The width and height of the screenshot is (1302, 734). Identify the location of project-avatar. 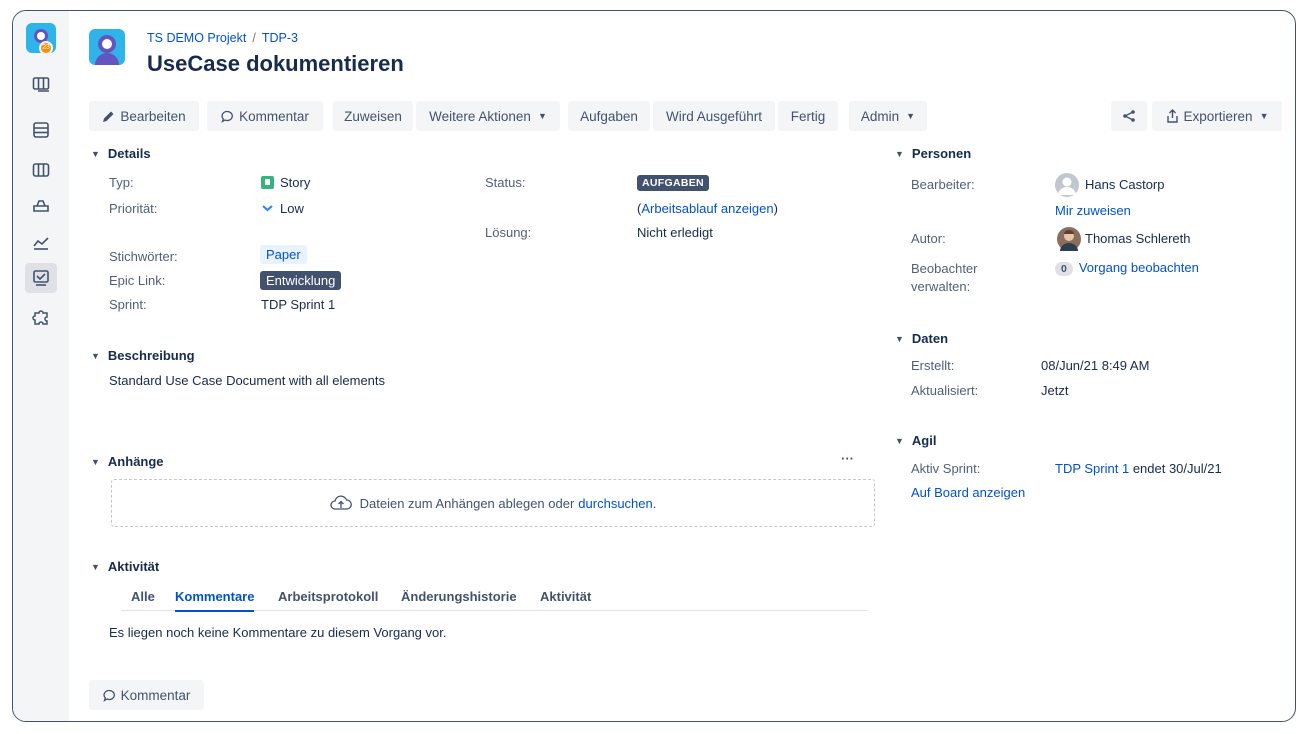
(107, 47).